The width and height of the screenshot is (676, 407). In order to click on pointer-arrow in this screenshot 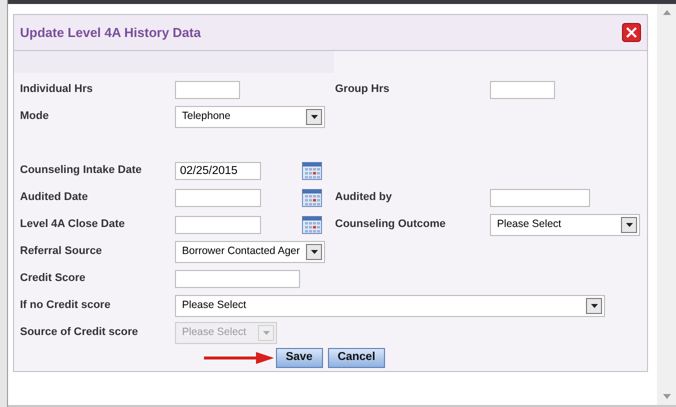, I will do `click(239, 358)`.